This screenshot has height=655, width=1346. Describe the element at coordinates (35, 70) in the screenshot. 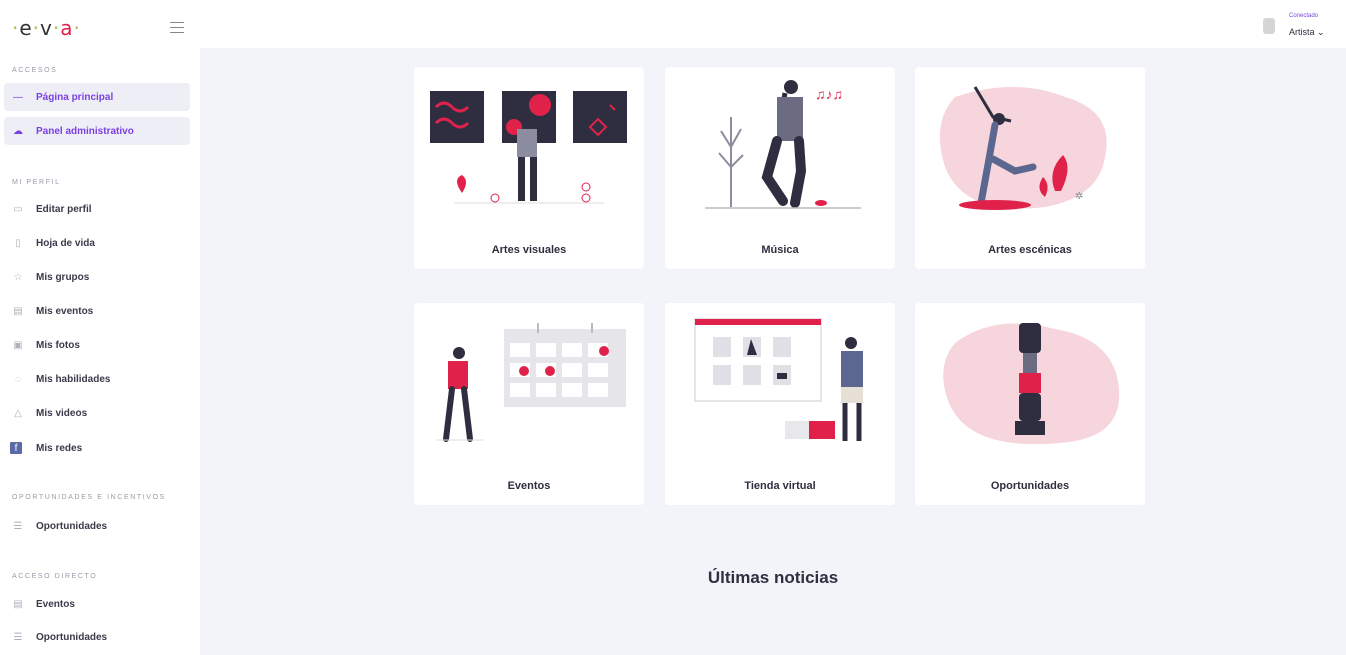

I see `section-title-accesos: ACCESOS` at that location.